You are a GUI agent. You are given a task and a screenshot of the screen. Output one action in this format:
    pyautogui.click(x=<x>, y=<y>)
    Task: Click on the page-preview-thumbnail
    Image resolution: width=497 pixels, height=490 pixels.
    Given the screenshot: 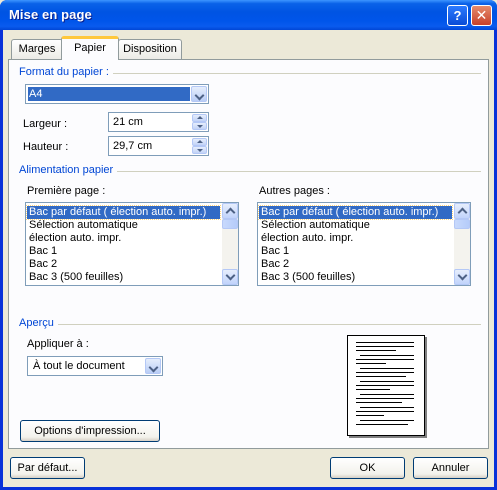 What is the action you would take?
    pyautogui.click(x=386, y=385)
    